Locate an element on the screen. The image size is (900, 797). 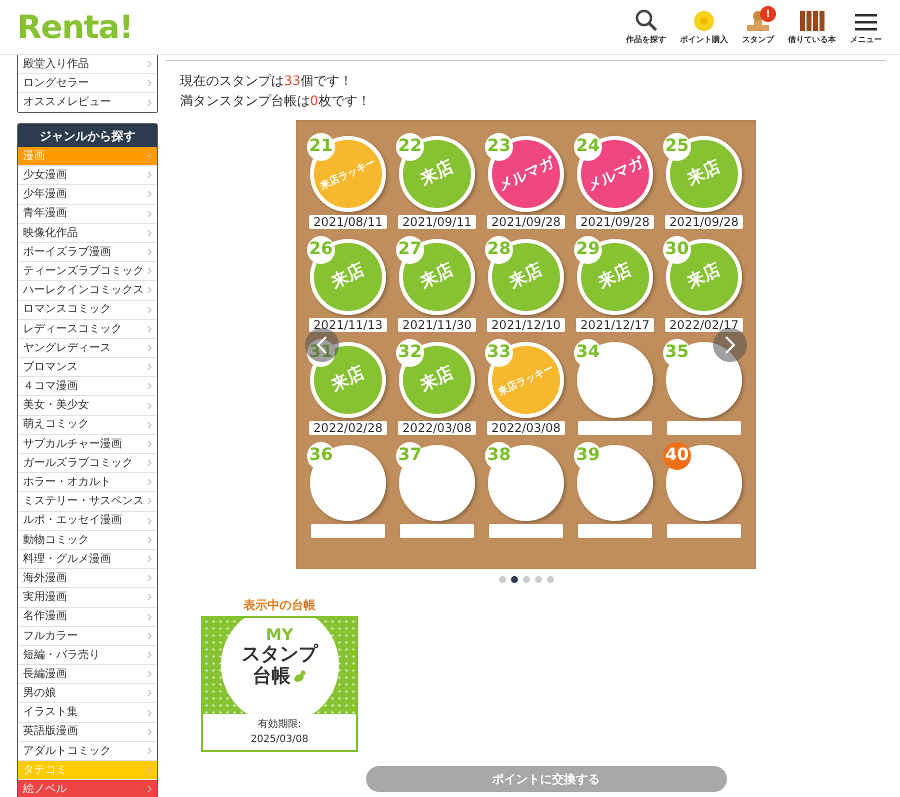
expiry-date: 2025/03/08 is located at coordinates (279, 740).